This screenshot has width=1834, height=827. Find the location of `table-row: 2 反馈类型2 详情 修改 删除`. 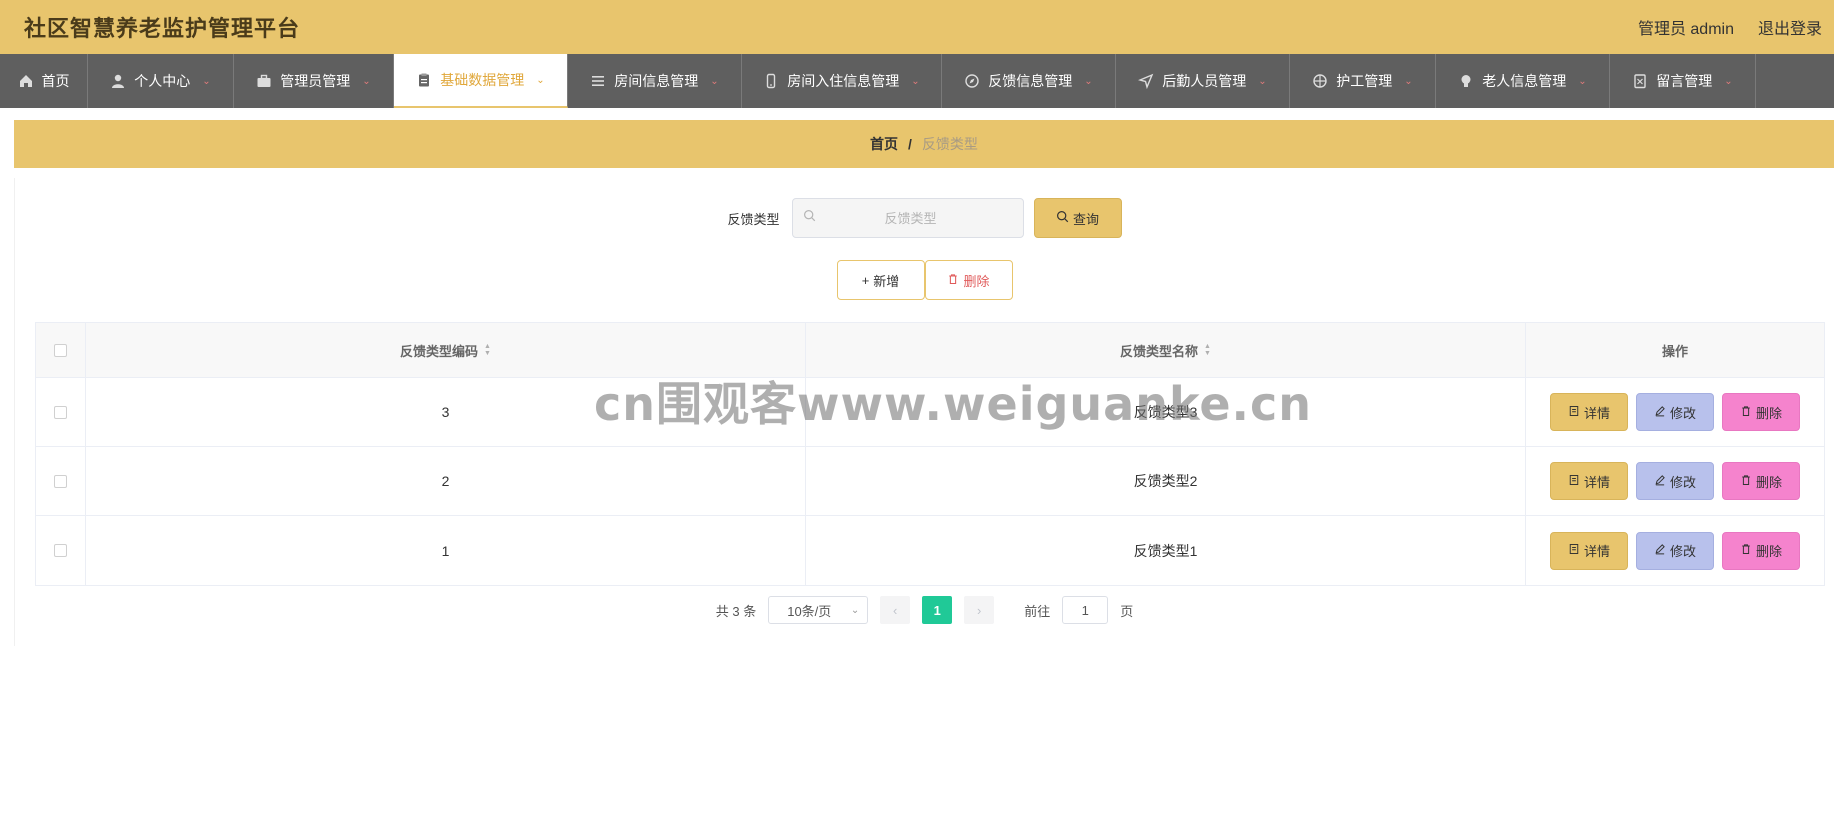

table-row: 2 反馈类型2 详情 修改 删除 is located at coordinates (930, 481).